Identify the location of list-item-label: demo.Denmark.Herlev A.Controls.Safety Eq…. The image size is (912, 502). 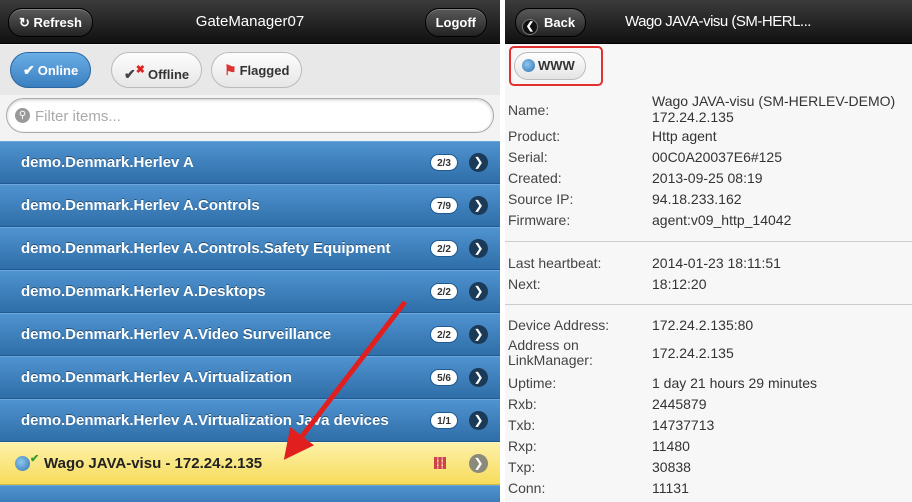
(206, 248).